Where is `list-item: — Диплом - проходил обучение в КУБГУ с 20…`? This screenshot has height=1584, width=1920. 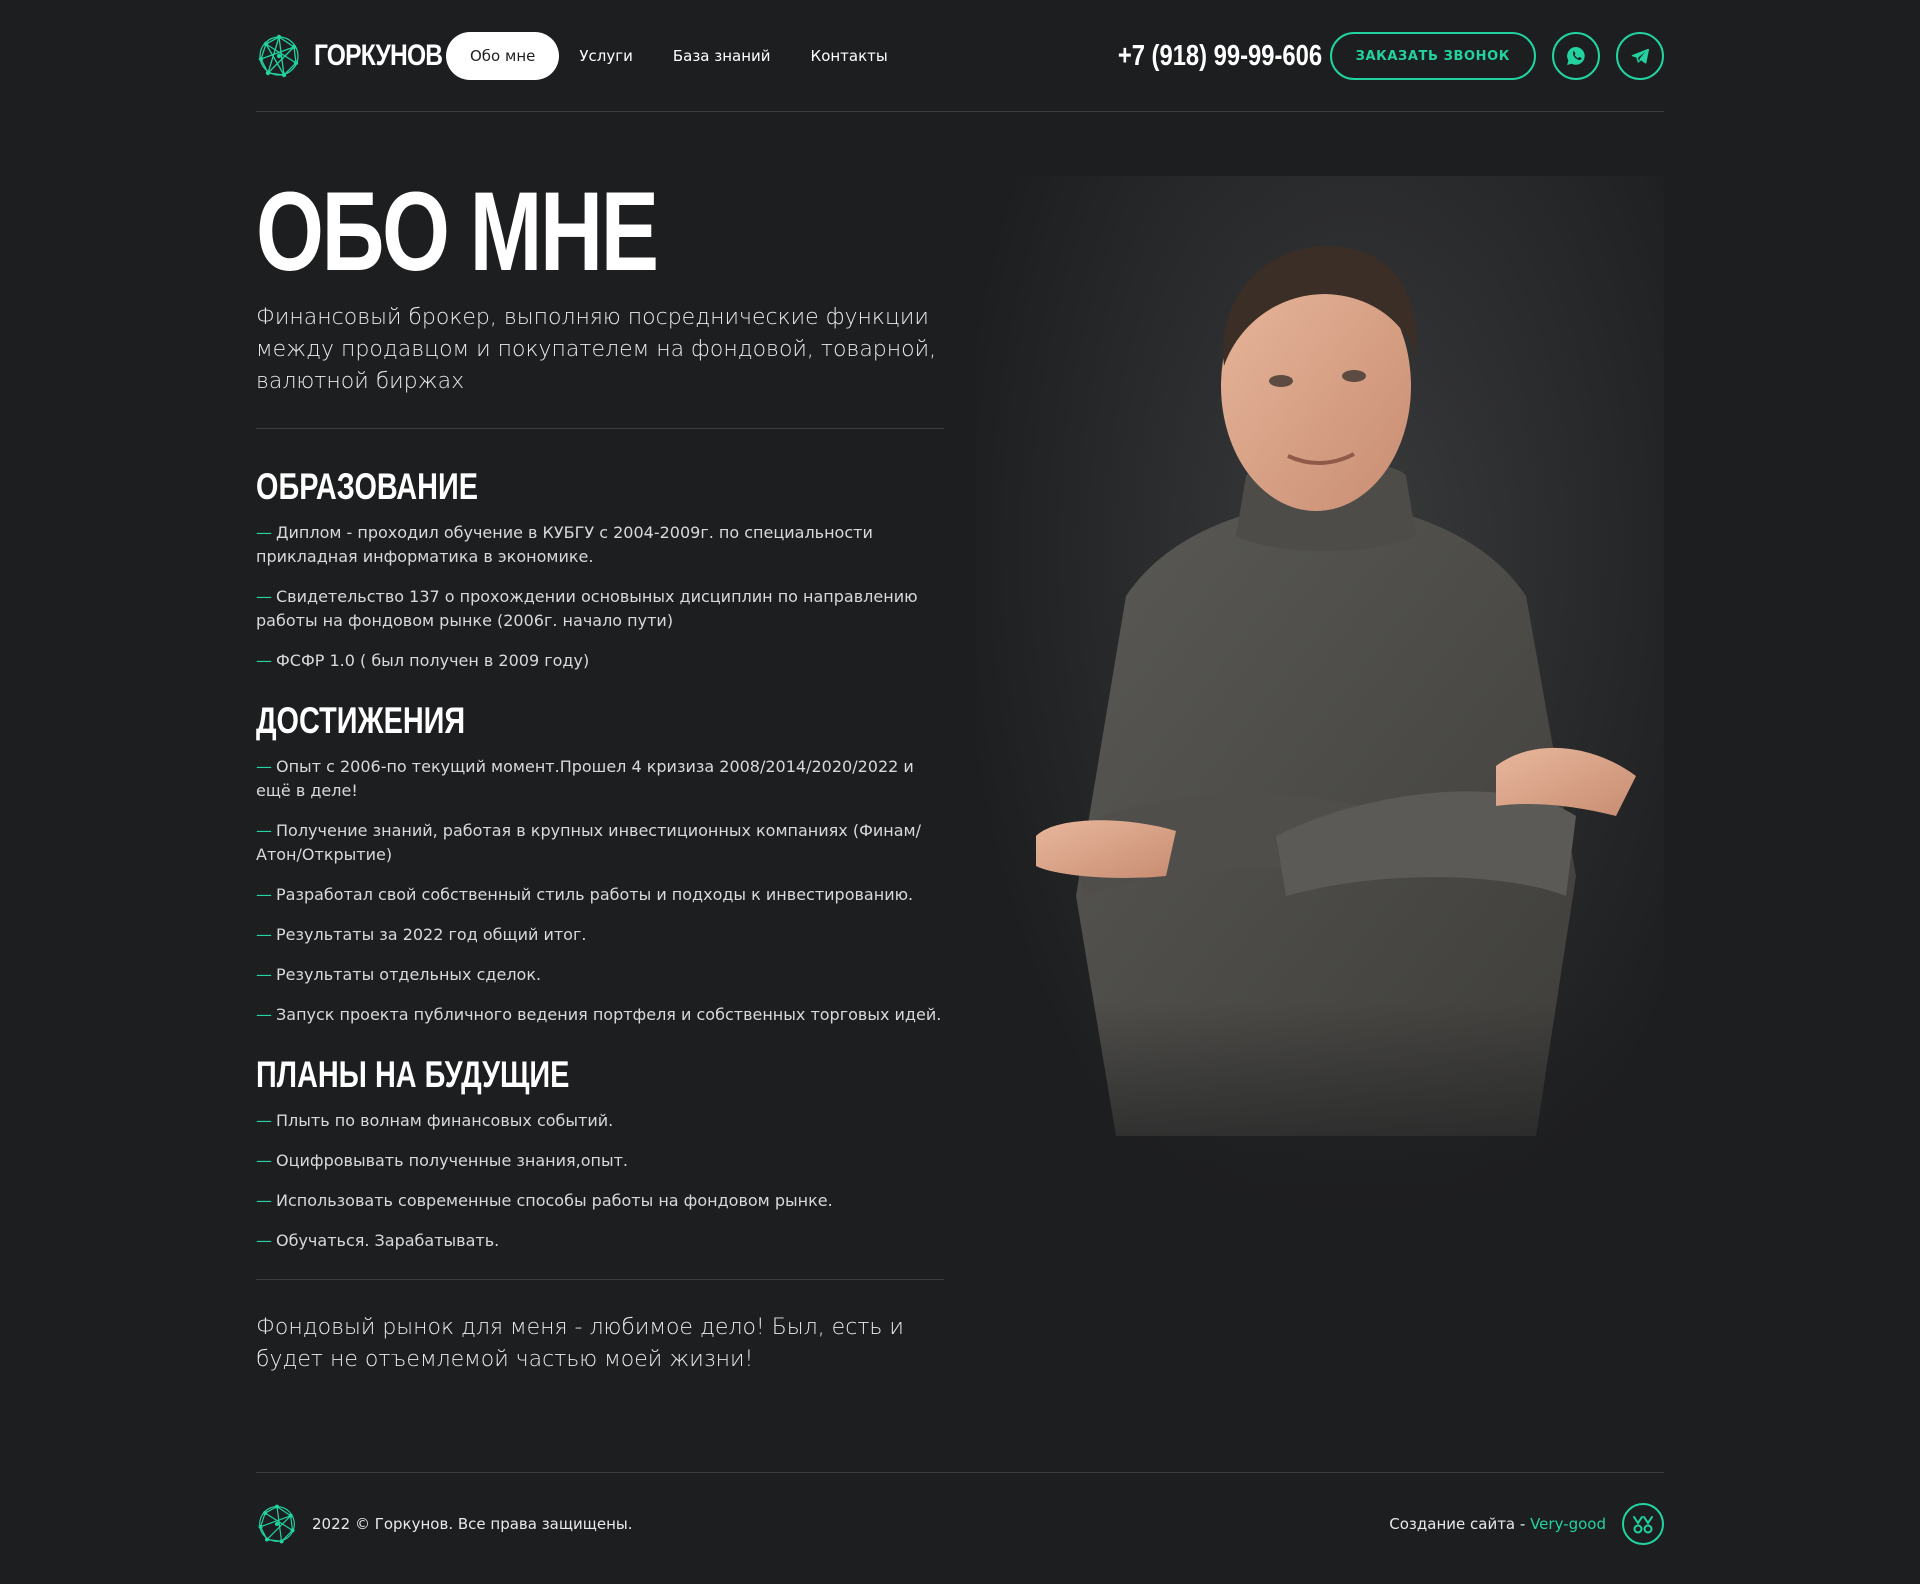
list-item: — Диплом - проходил обучение в КУБГУ с 20… is located at coordinates (564, 544).